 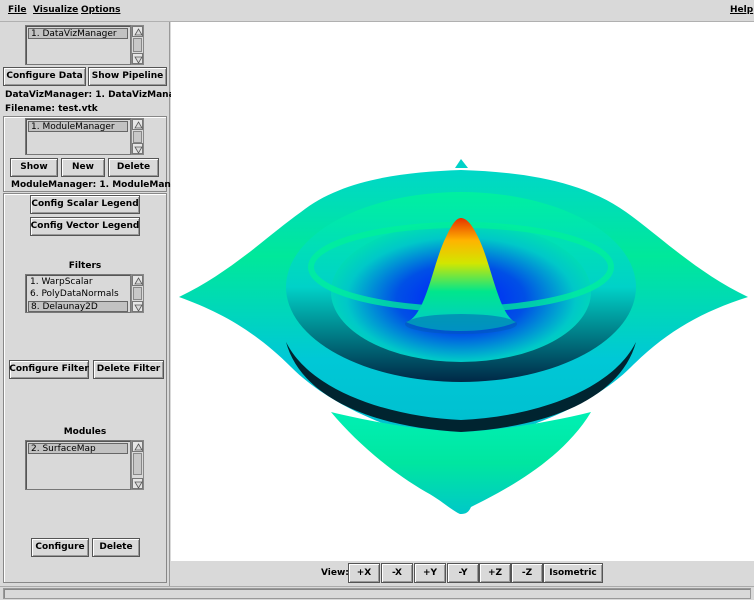 I want to click on modules-scrollbar, so click(x=137, y=465).